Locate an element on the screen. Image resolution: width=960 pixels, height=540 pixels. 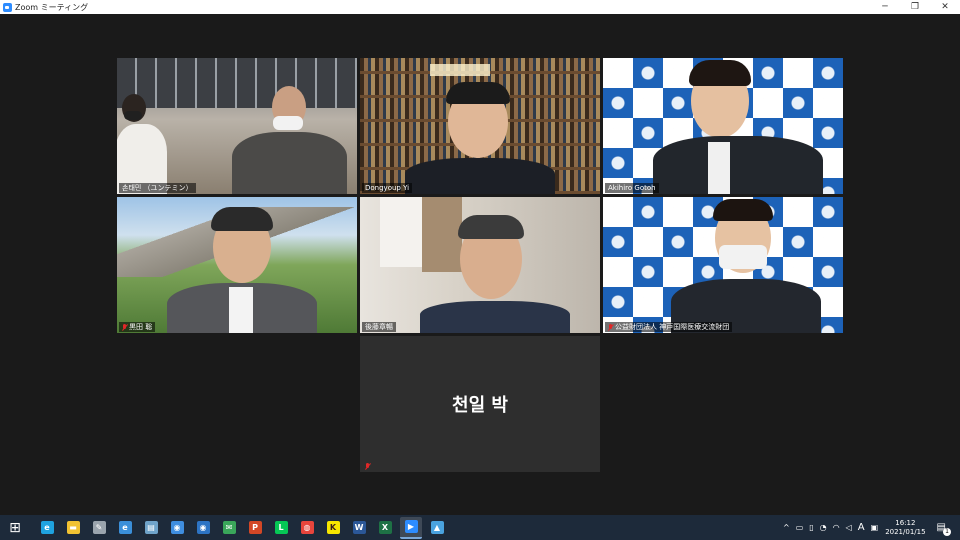
mail-icon: ✉ is located at coordinates (229, 527).